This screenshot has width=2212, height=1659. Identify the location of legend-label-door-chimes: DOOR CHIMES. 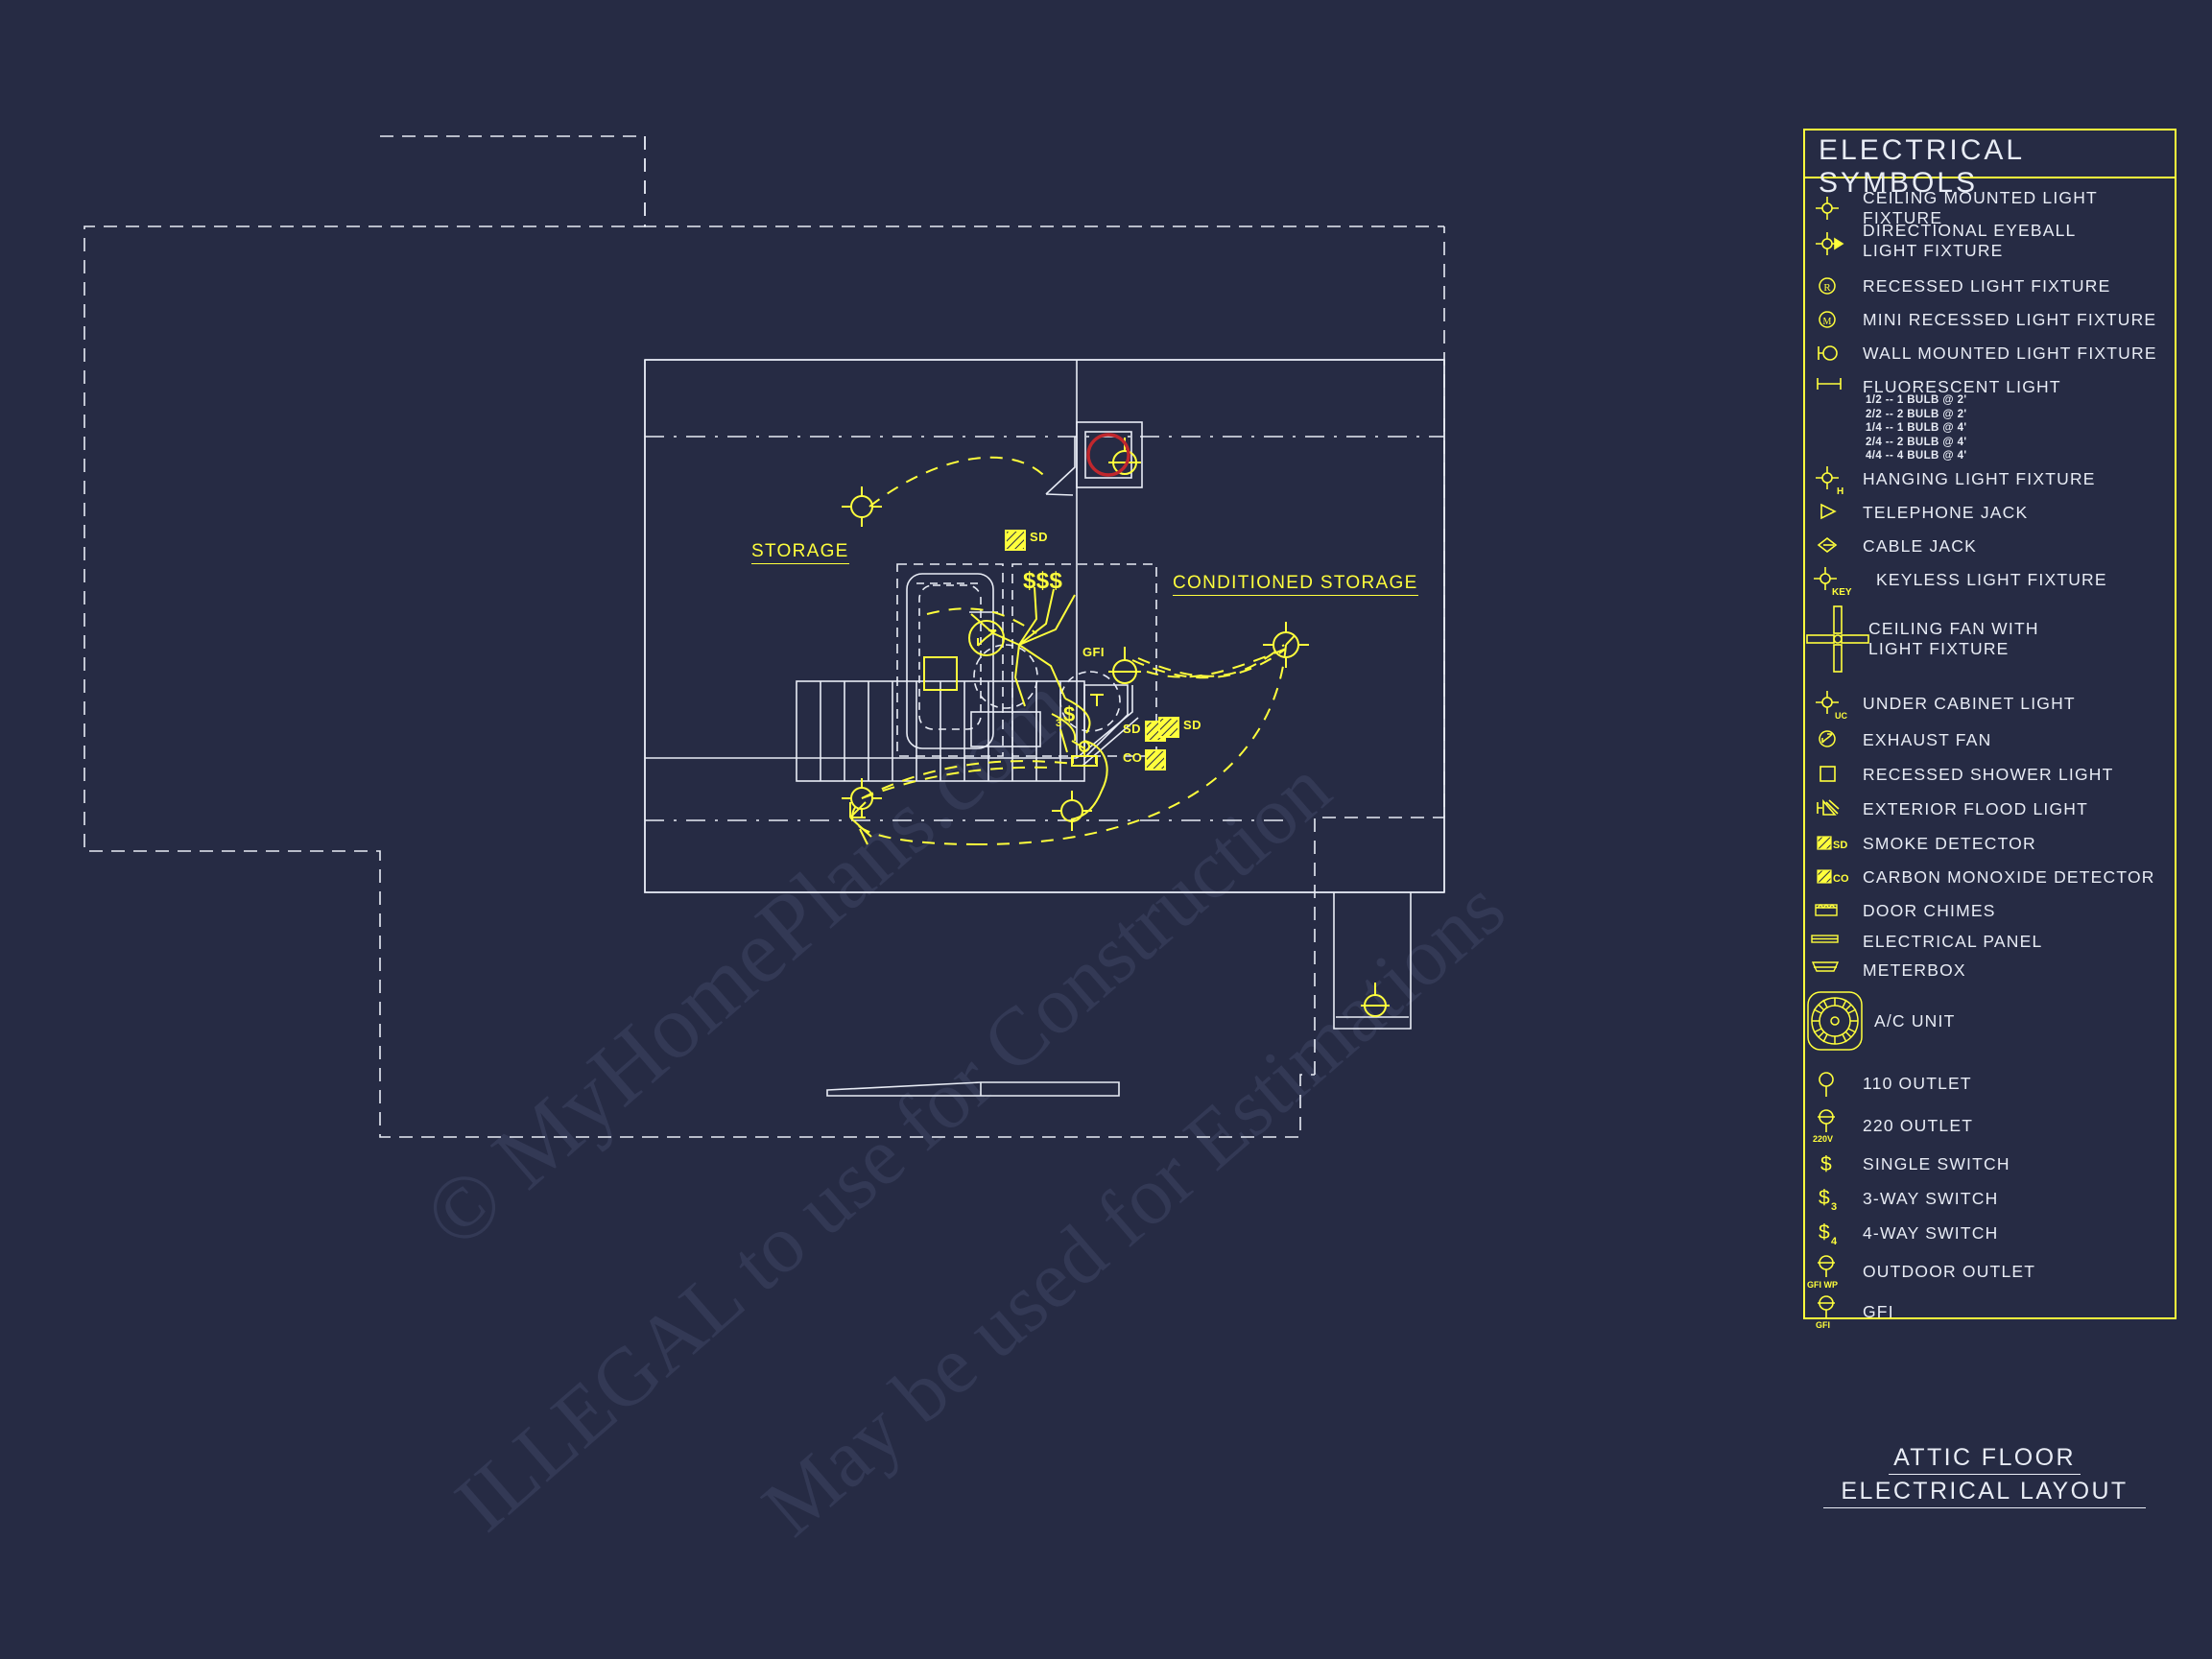
(1929, 910).